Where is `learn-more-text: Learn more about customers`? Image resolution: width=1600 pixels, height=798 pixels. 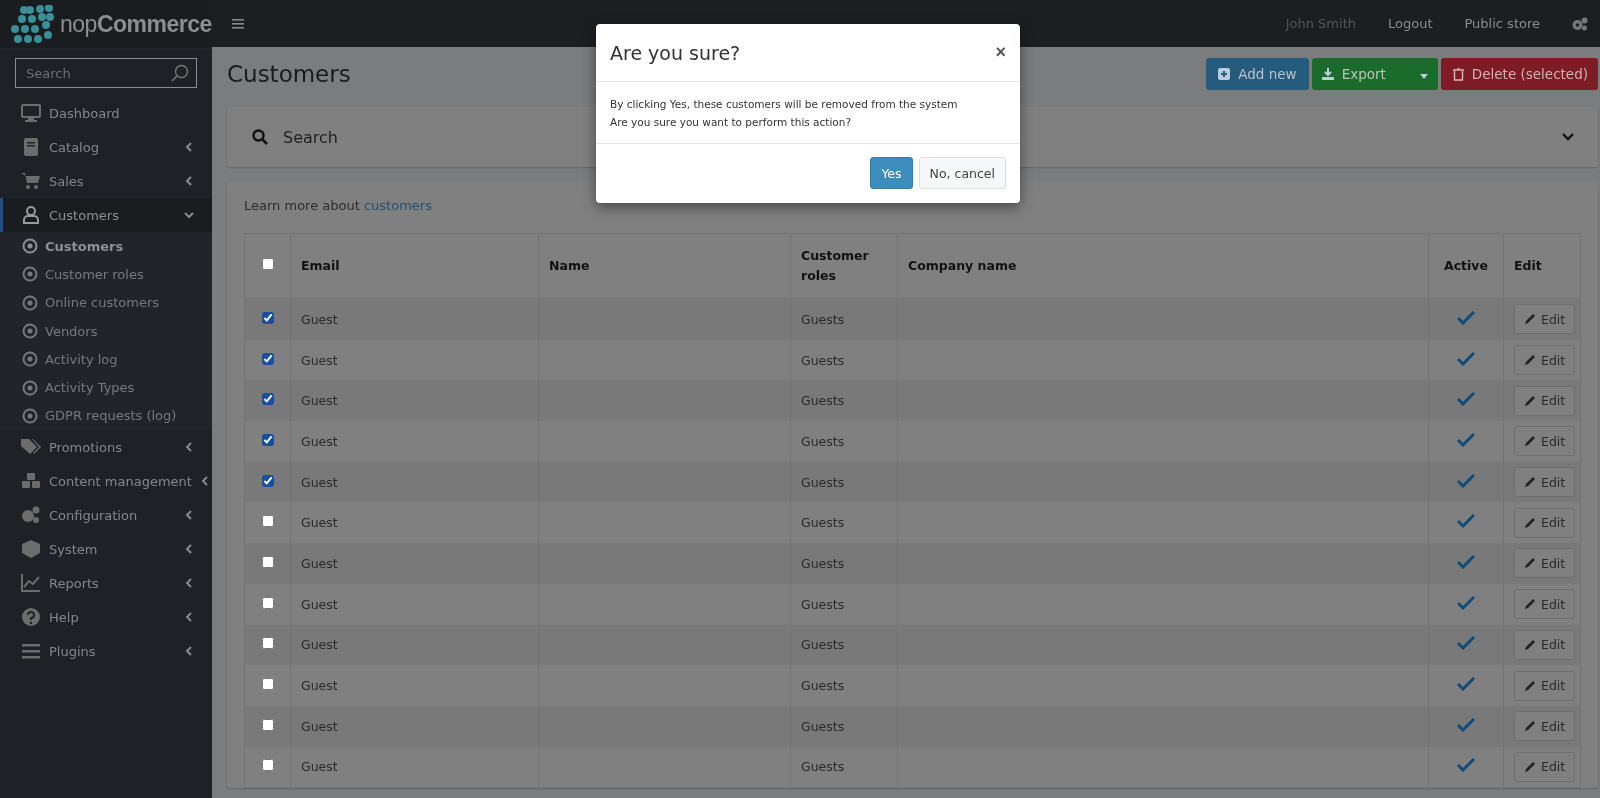
learn-more-text: Learn more about customers is located at coordinates (338, 205).